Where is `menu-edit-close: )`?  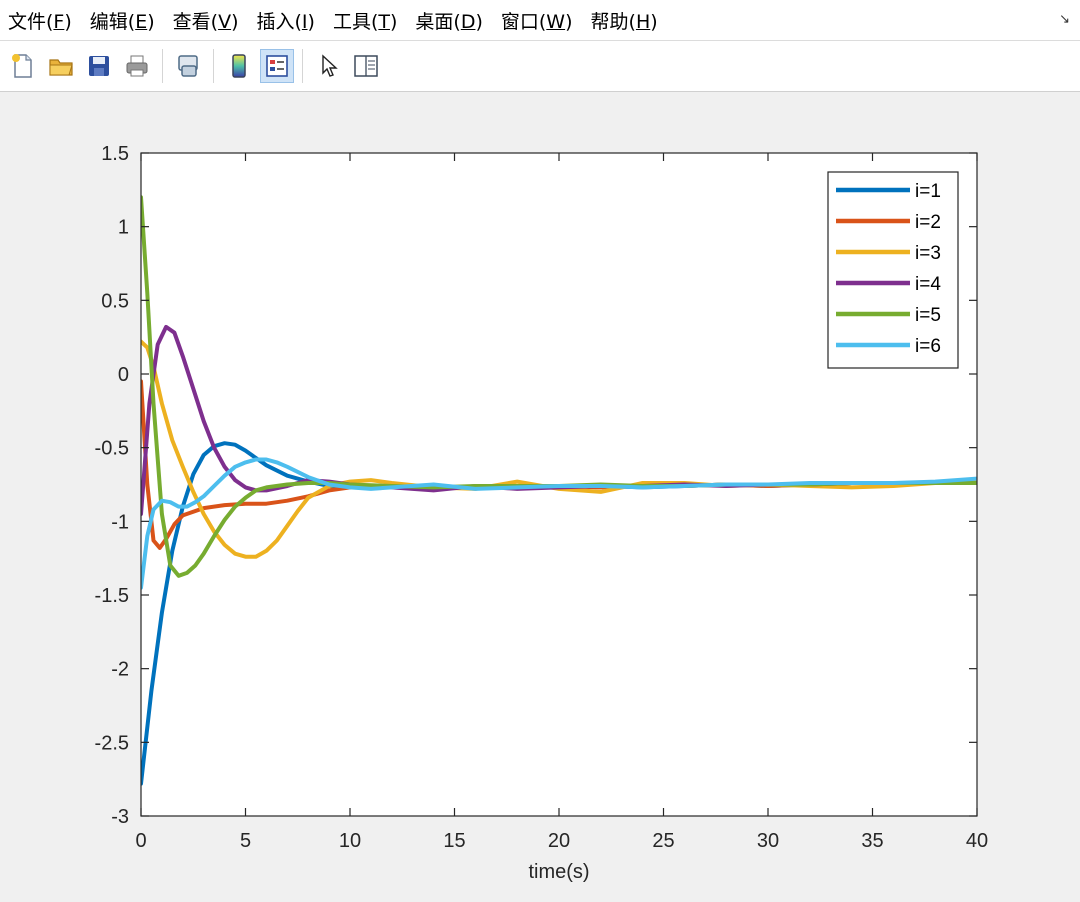 menu-edit-close: ) is located at coordinates (151, 21).